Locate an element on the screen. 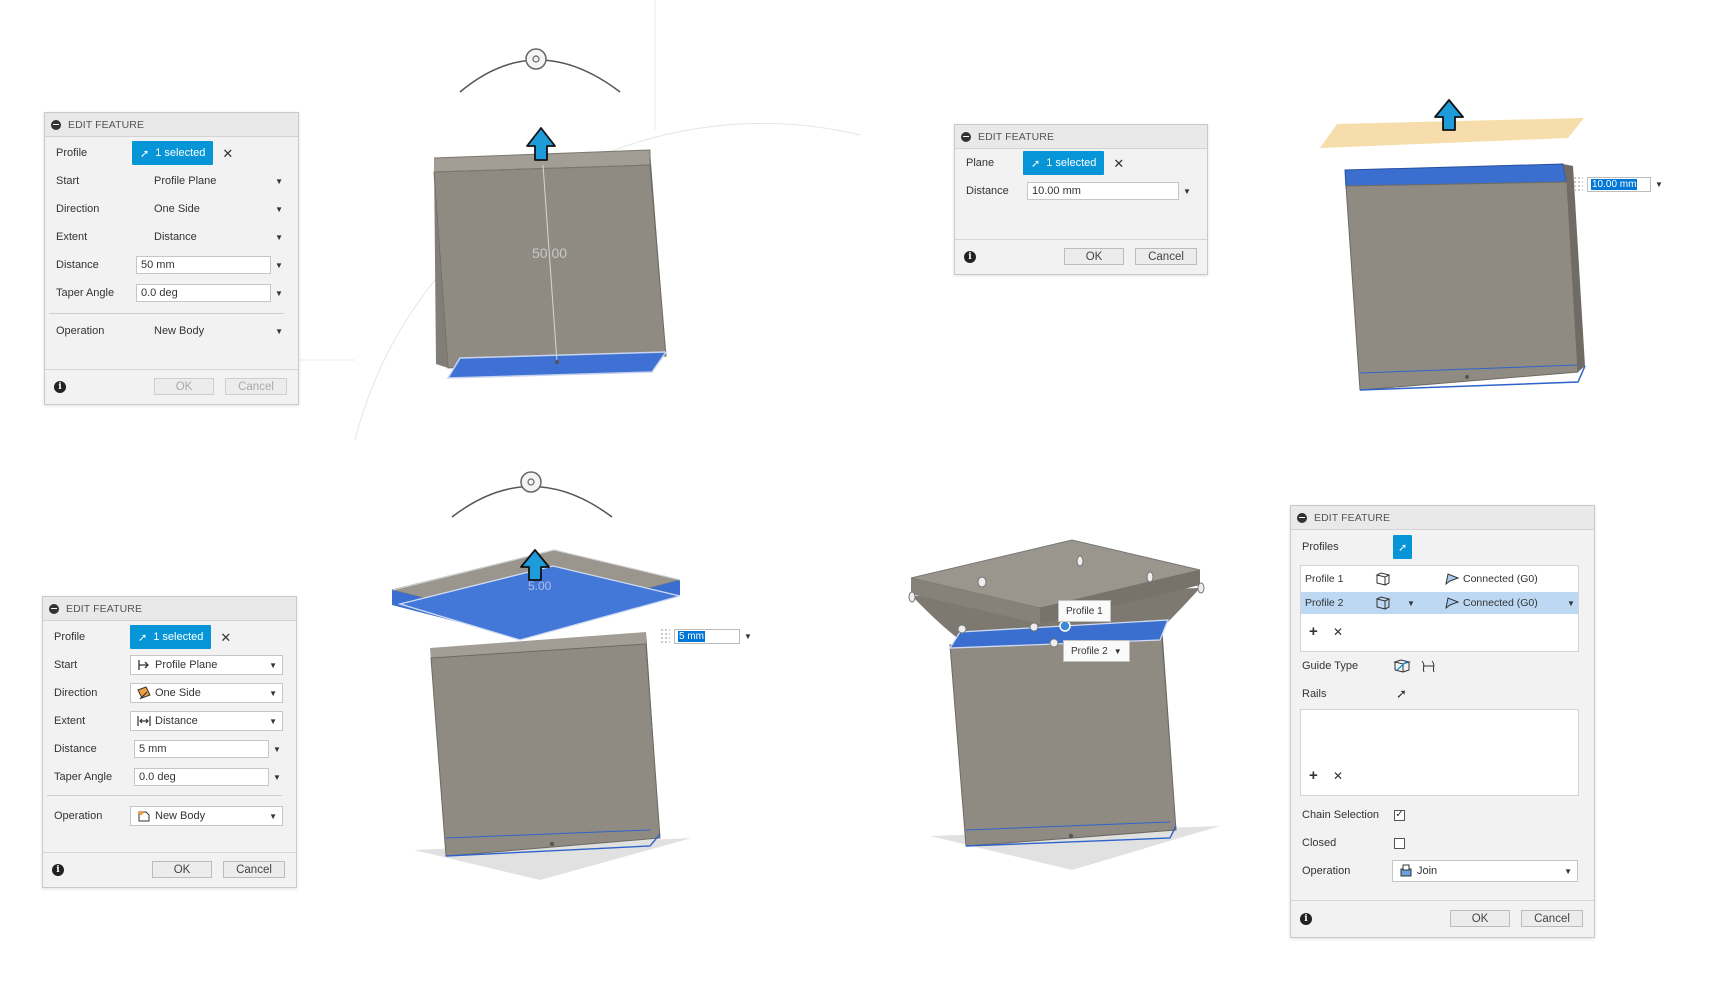  rails-select-icon: ➚ is located at coordinates (1401, 694).